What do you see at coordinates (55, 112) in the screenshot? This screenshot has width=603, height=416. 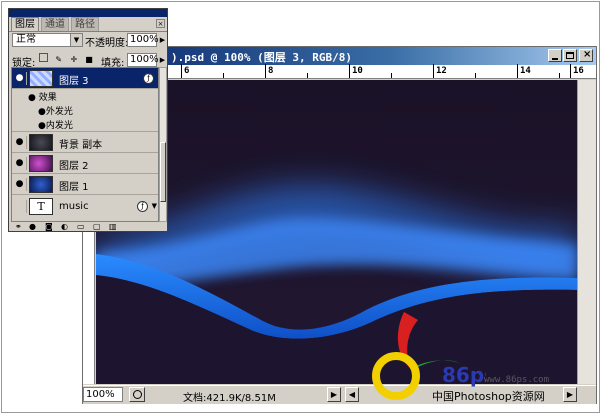 I see `outer-glow-label: ●外发光` at bounding box center [55, 112].